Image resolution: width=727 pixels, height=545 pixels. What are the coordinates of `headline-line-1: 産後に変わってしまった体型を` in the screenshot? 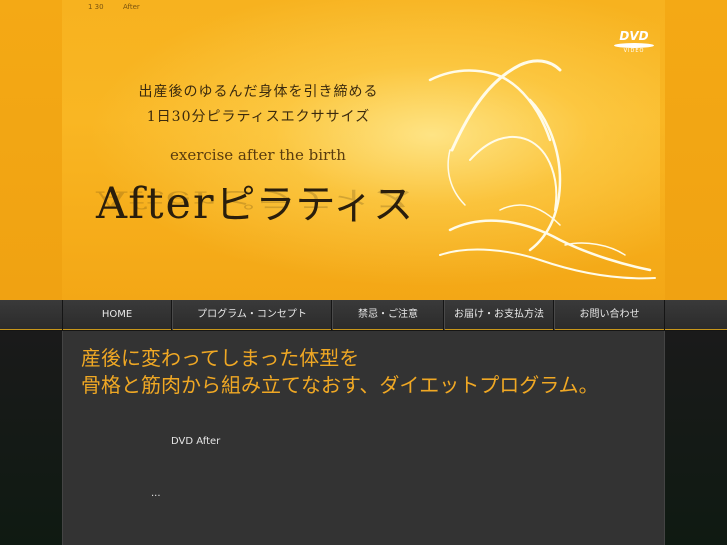 It's located at (220, 358).